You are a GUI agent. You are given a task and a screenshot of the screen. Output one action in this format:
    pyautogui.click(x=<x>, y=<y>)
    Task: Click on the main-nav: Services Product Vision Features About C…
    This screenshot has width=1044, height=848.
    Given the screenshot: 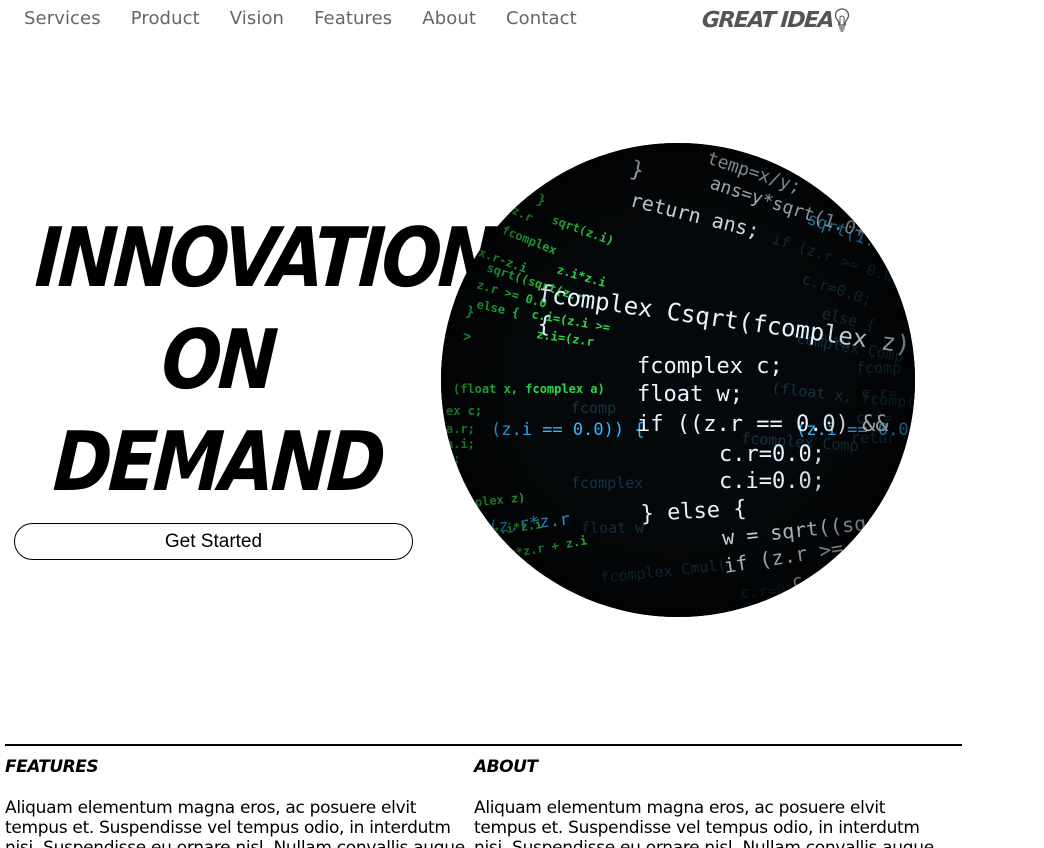 What is the action you would take?
    pyautogui.click(x=300, y=18)
    